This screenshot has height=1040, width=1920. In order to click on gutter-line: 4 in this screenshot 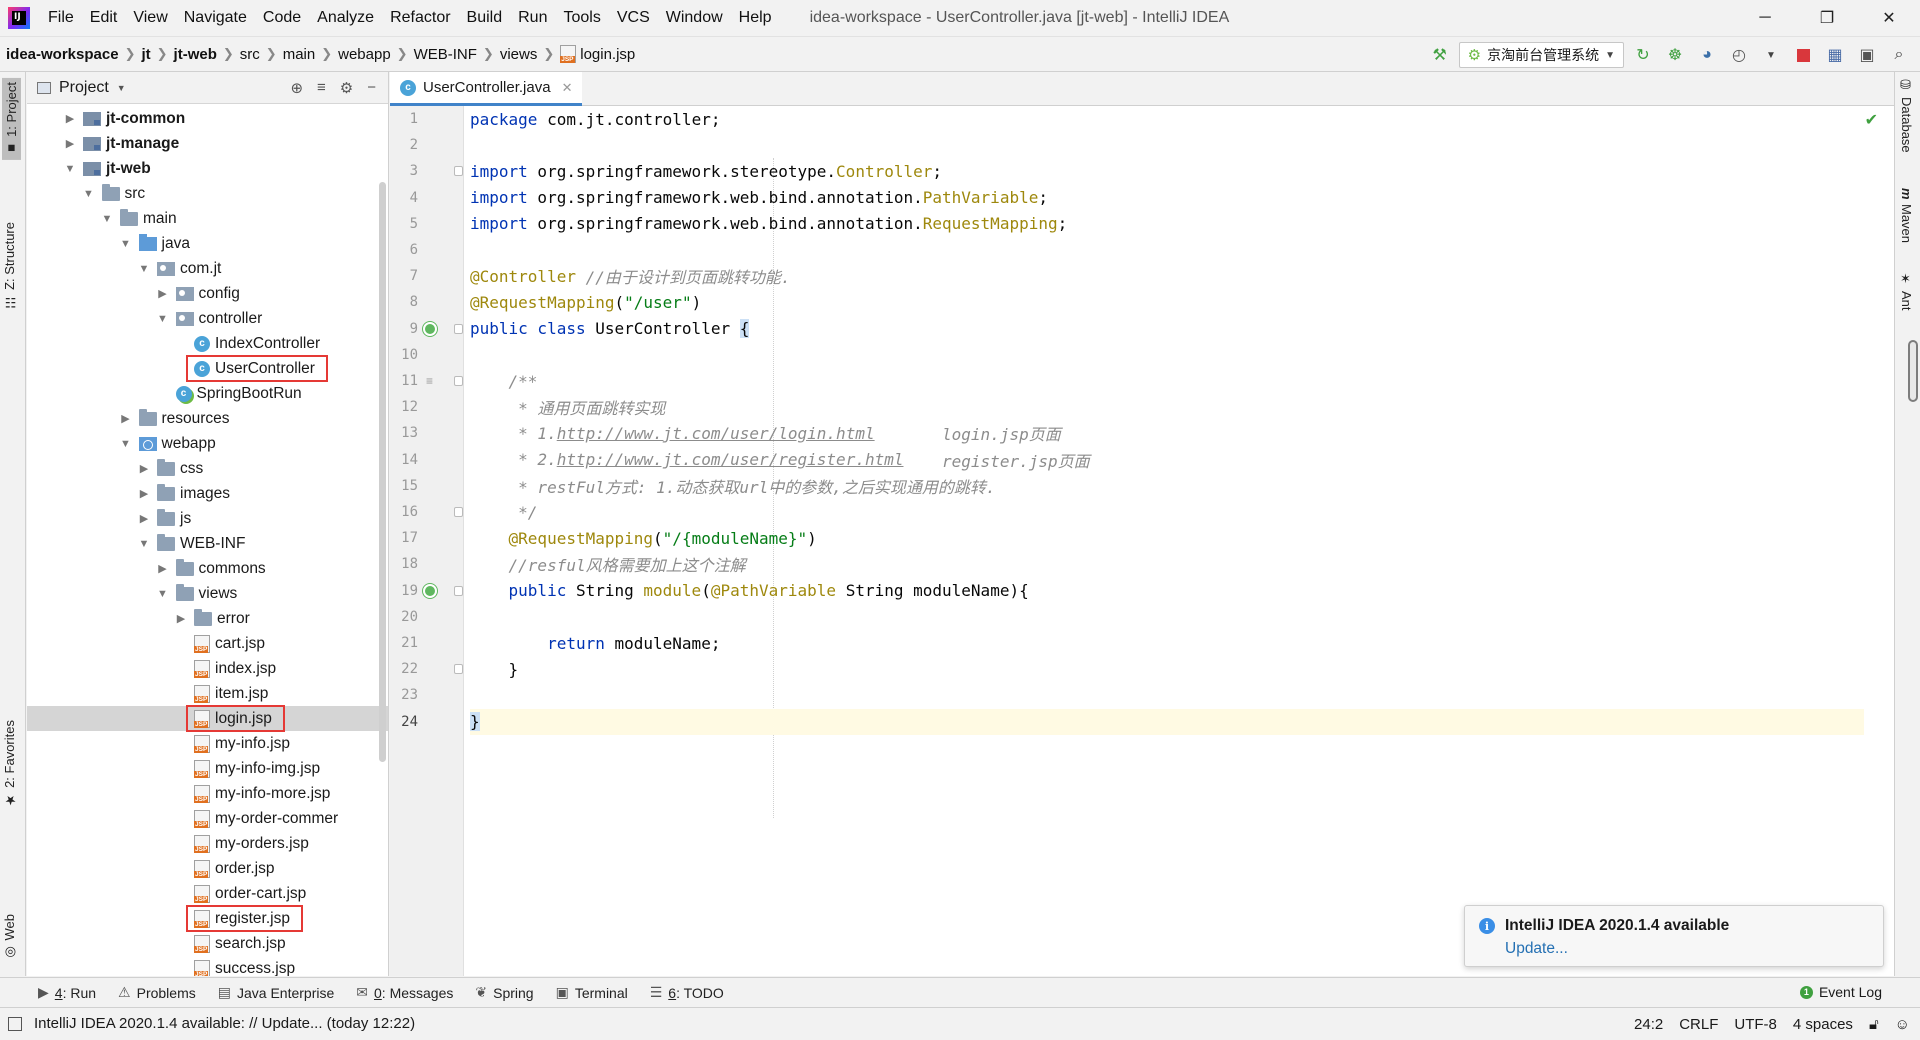, I will do `click(427, 198)`.